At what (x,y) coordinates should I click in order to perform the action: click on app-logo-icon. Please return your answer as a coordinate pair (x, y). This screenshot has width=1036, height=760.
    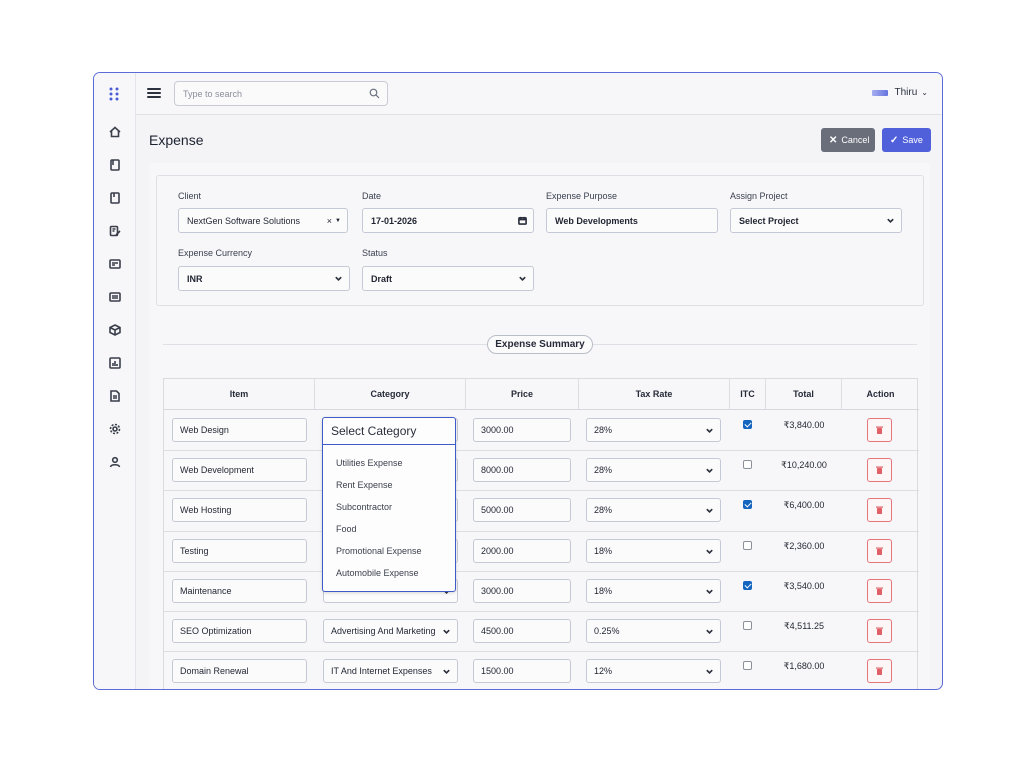
    Looking at the image, I should click on (115, 94).